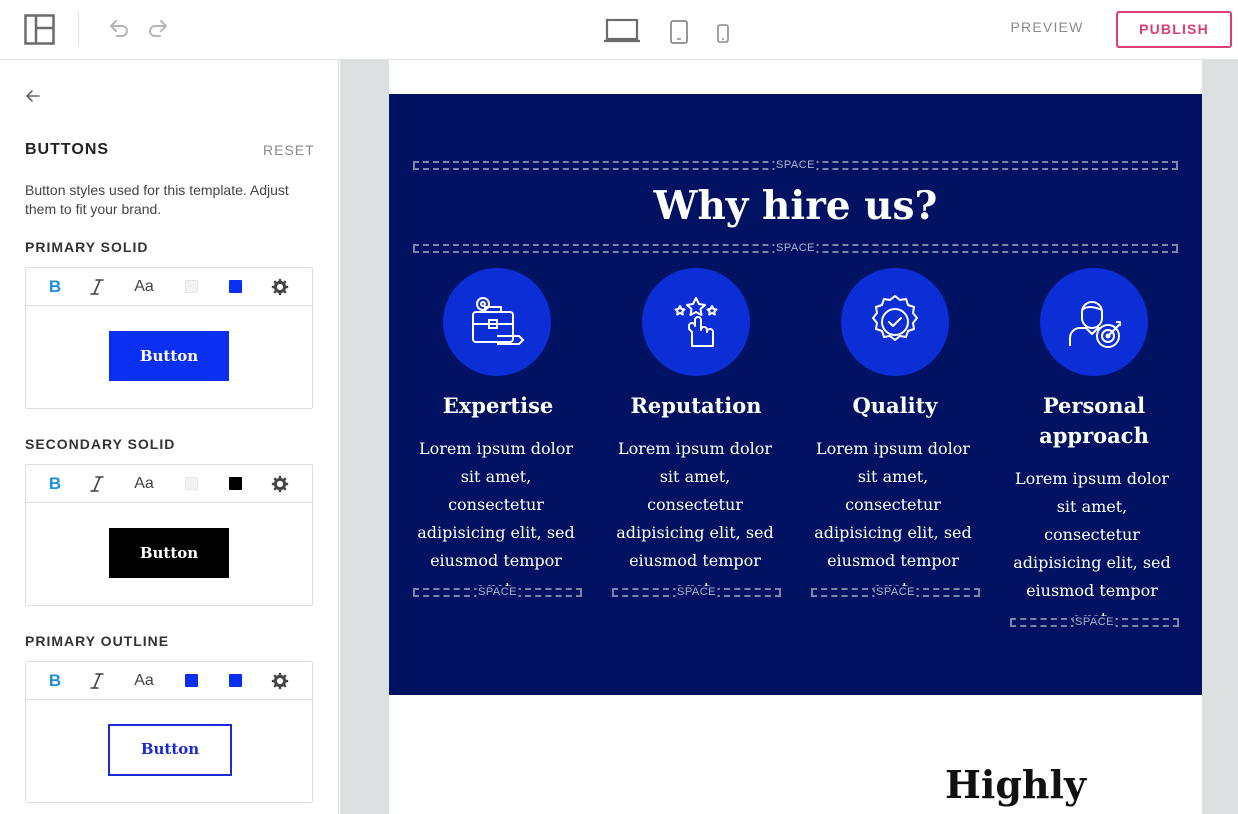 The image size is (1238, 814). Describe the element at coordinates (795, 206) in the screenshot. I see `section-heading: Why hire us?` at that location.